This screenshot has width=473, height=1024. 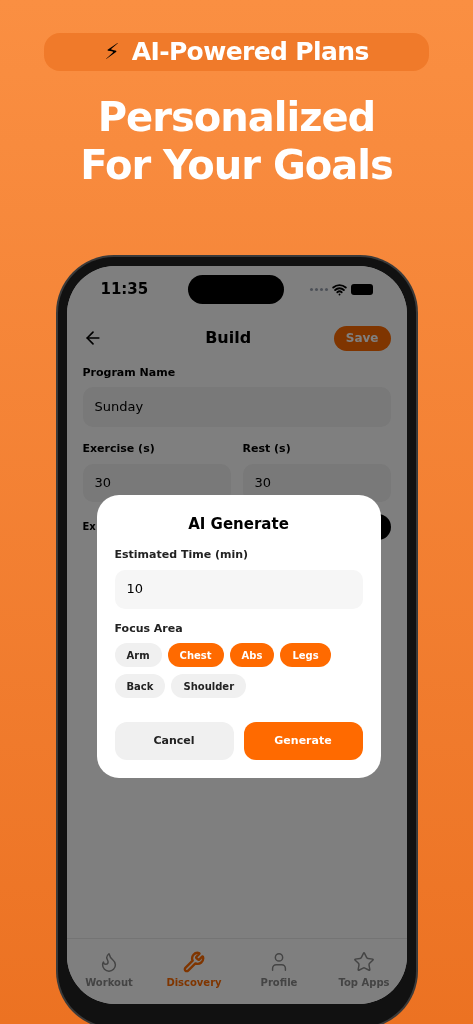 What do you see at coordinates (195, 655) in the screenshot?
I see `focus-chip: Chest` at bounding box center [195, 655].